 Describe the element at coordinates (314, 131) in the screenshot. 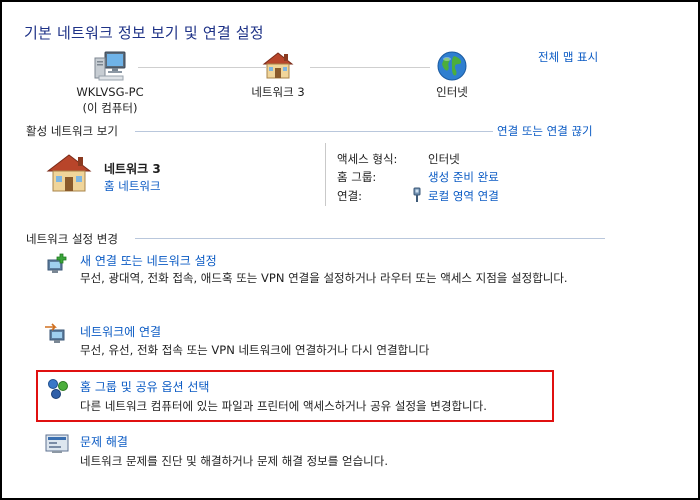

I see `active-section-divider` at that location.